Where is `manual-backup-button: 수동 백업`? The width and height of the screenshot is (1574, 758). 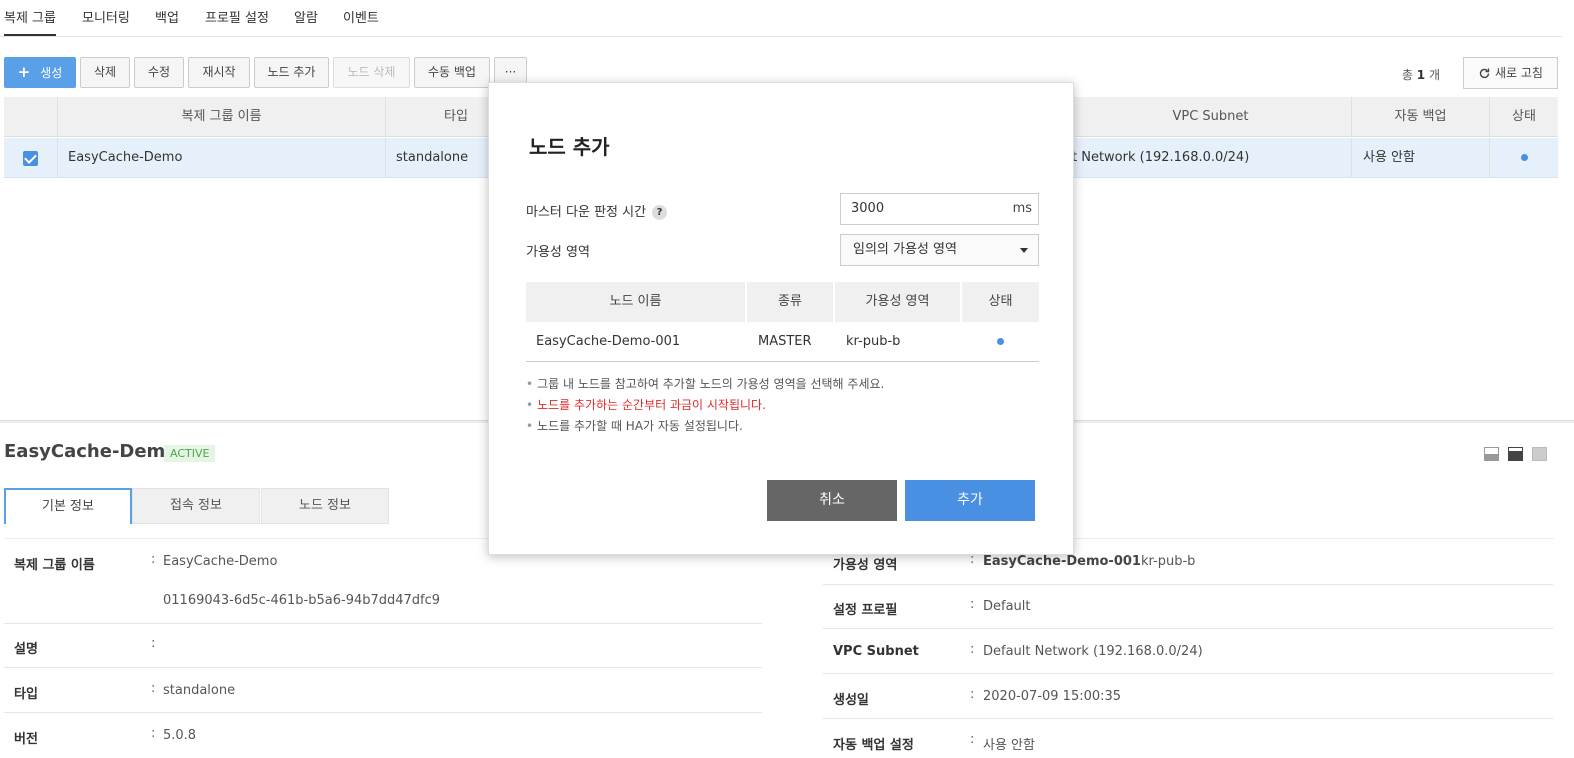 manual-backup-button: 수동 백업 is located at coordinates (452, 72).